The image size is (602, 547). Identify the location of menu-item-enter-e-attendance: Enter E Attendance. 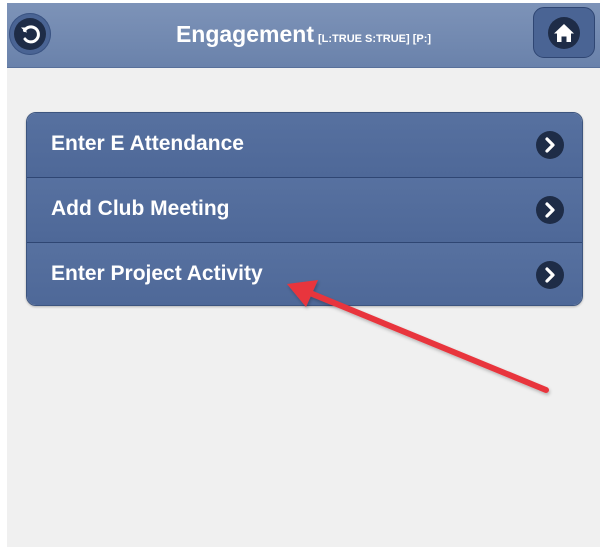
(304, 145).